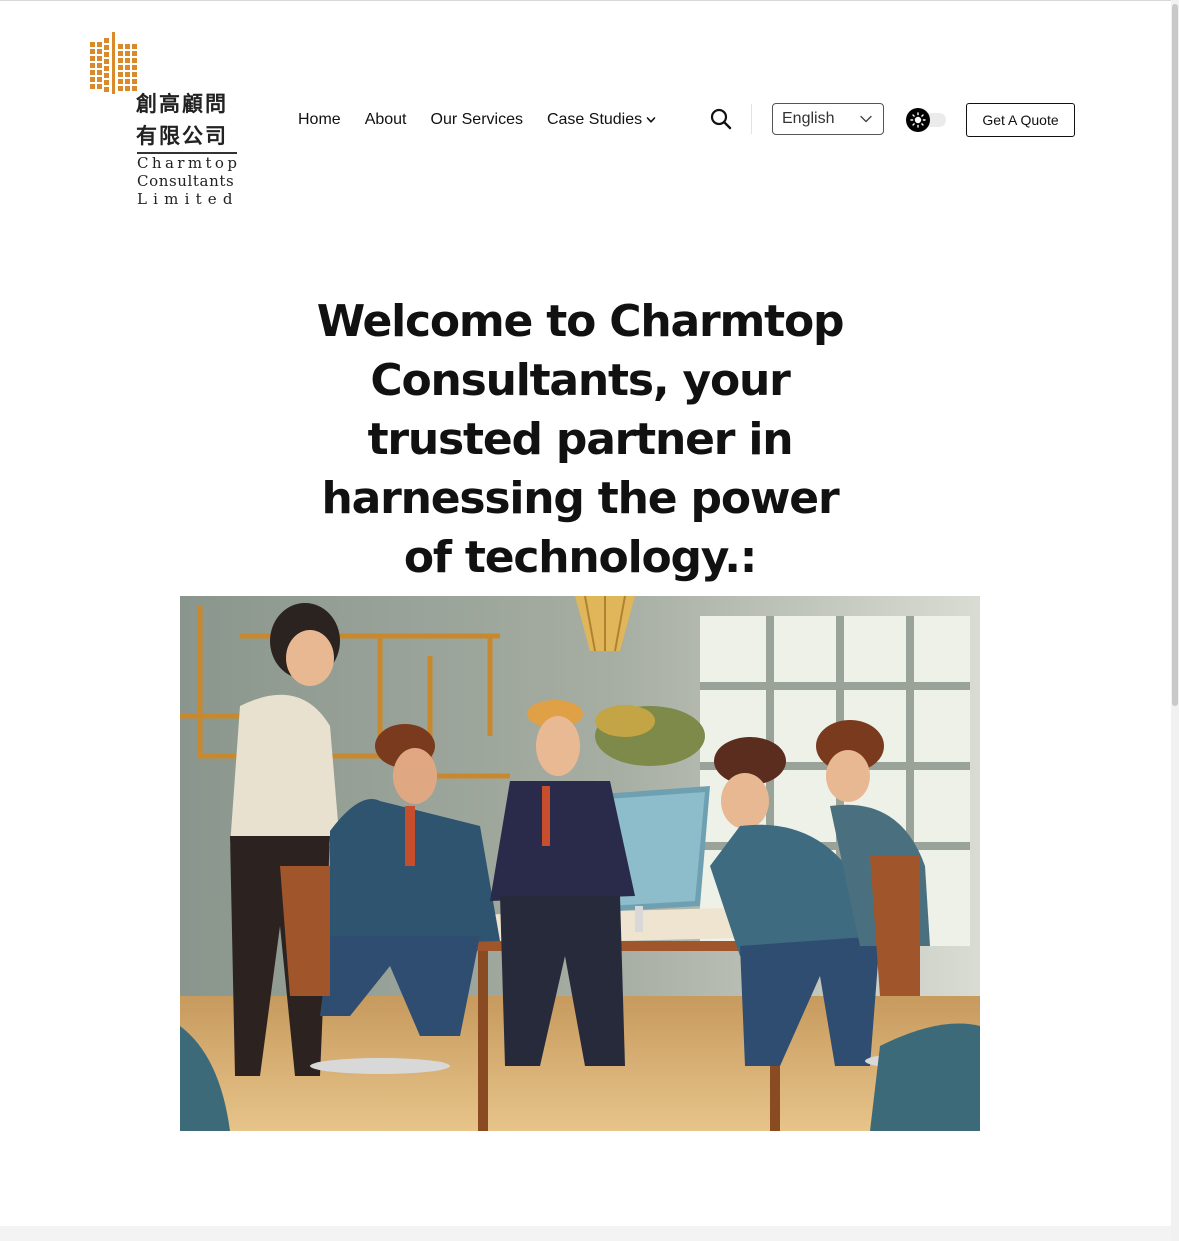  Describe the element at coordinates (189, 163) in the screenshot. I see `logo-en-line1: Charmtop` at that location.